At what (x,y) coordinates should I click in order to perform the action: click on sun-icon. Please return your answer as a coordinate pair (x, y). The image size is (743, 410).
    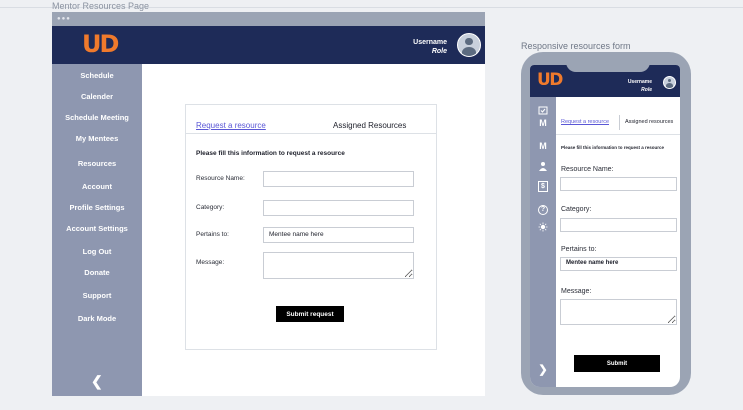
    Looking at the image, I should click on (543, 228).